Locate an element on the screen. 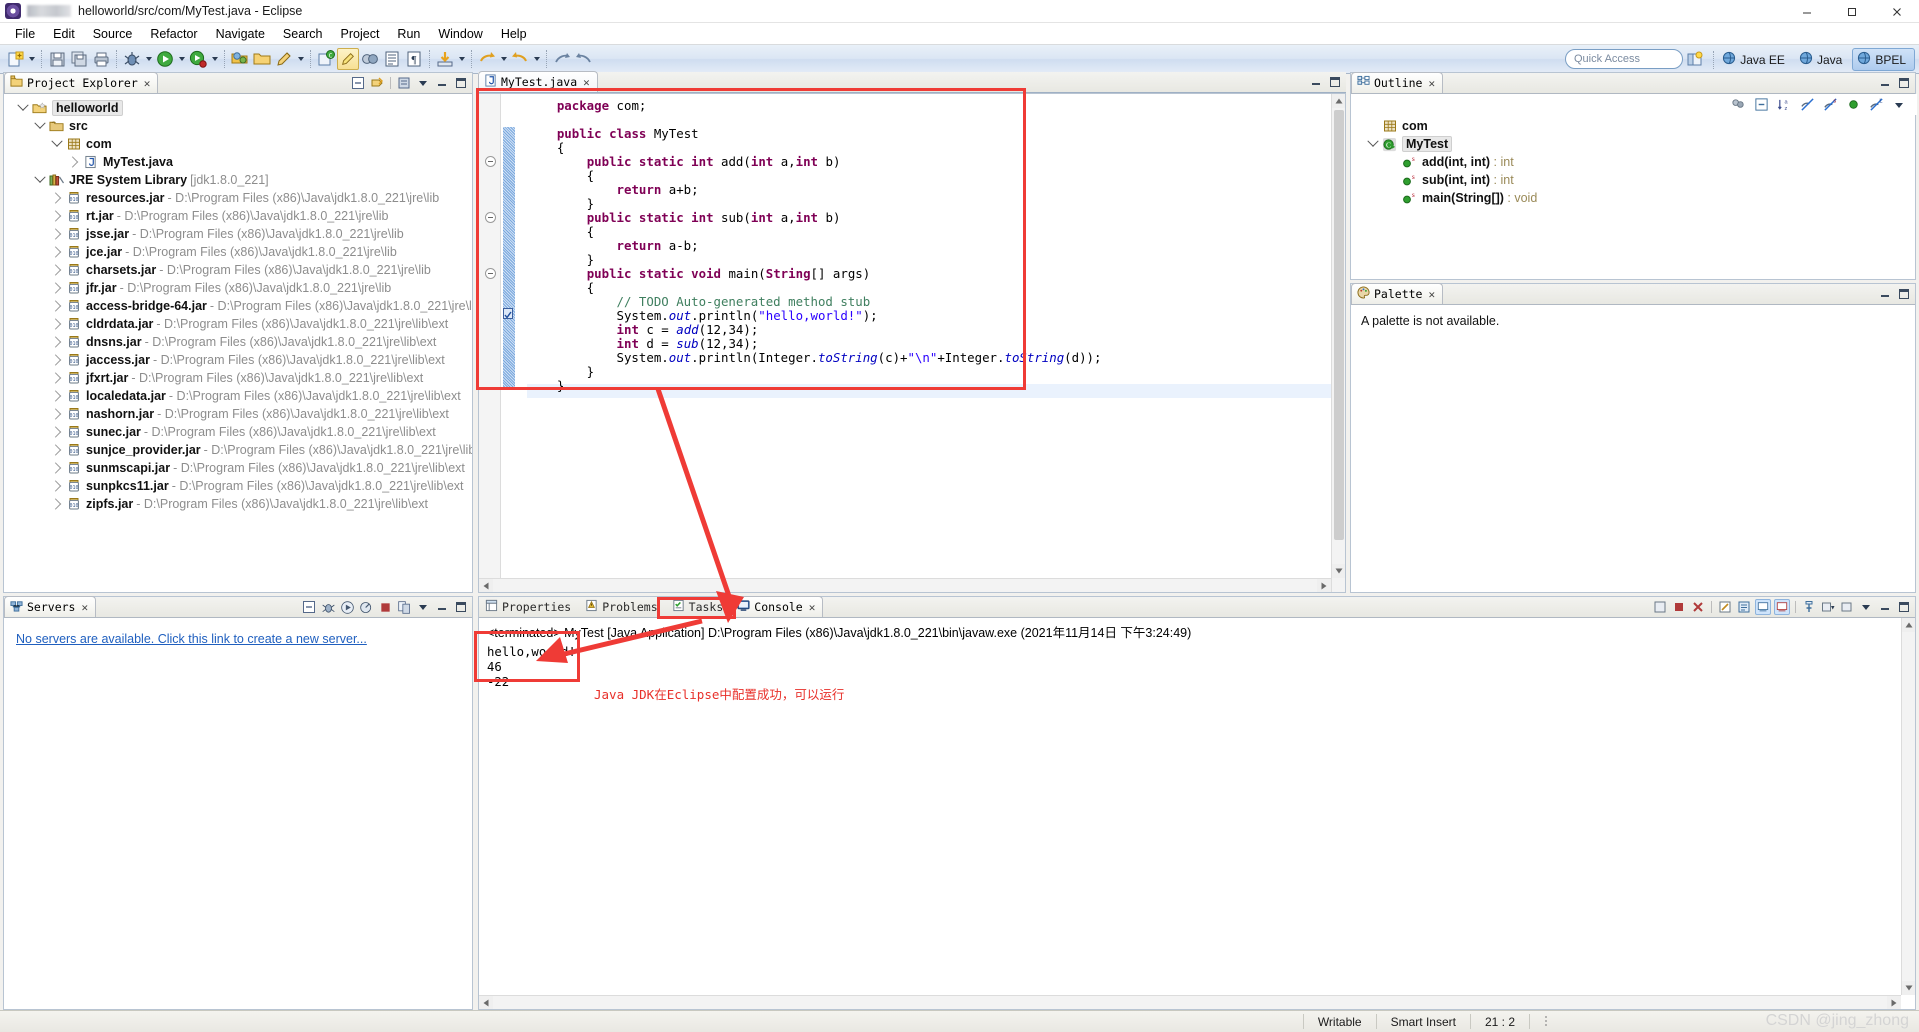  link-with-editor-icon is located at coordinates (377, 83).